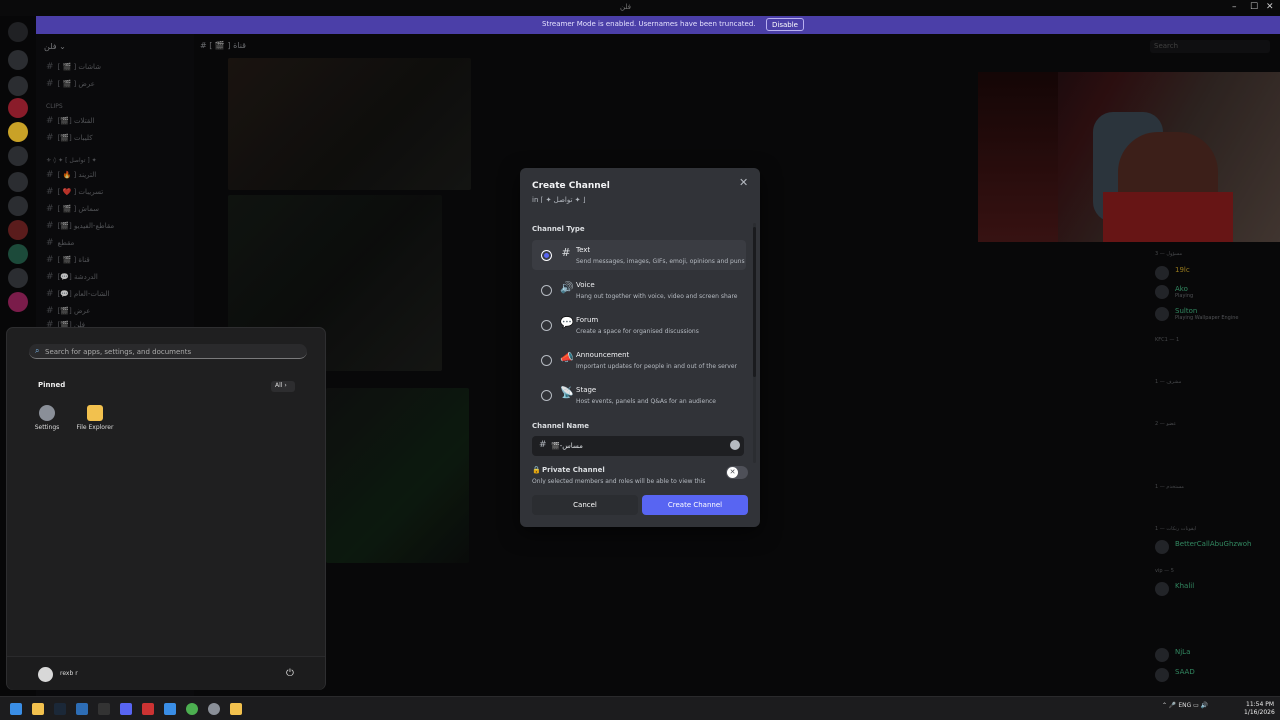 The height and width of the screenshot is (720, 1280). What do you see at coordinates (640, 708) in the screenshot?
I see `taskbar: ⌃ 🎤 ENG ▭ 🔊 11:54 PM 1/16/2026` at bounding box center [640, 708].